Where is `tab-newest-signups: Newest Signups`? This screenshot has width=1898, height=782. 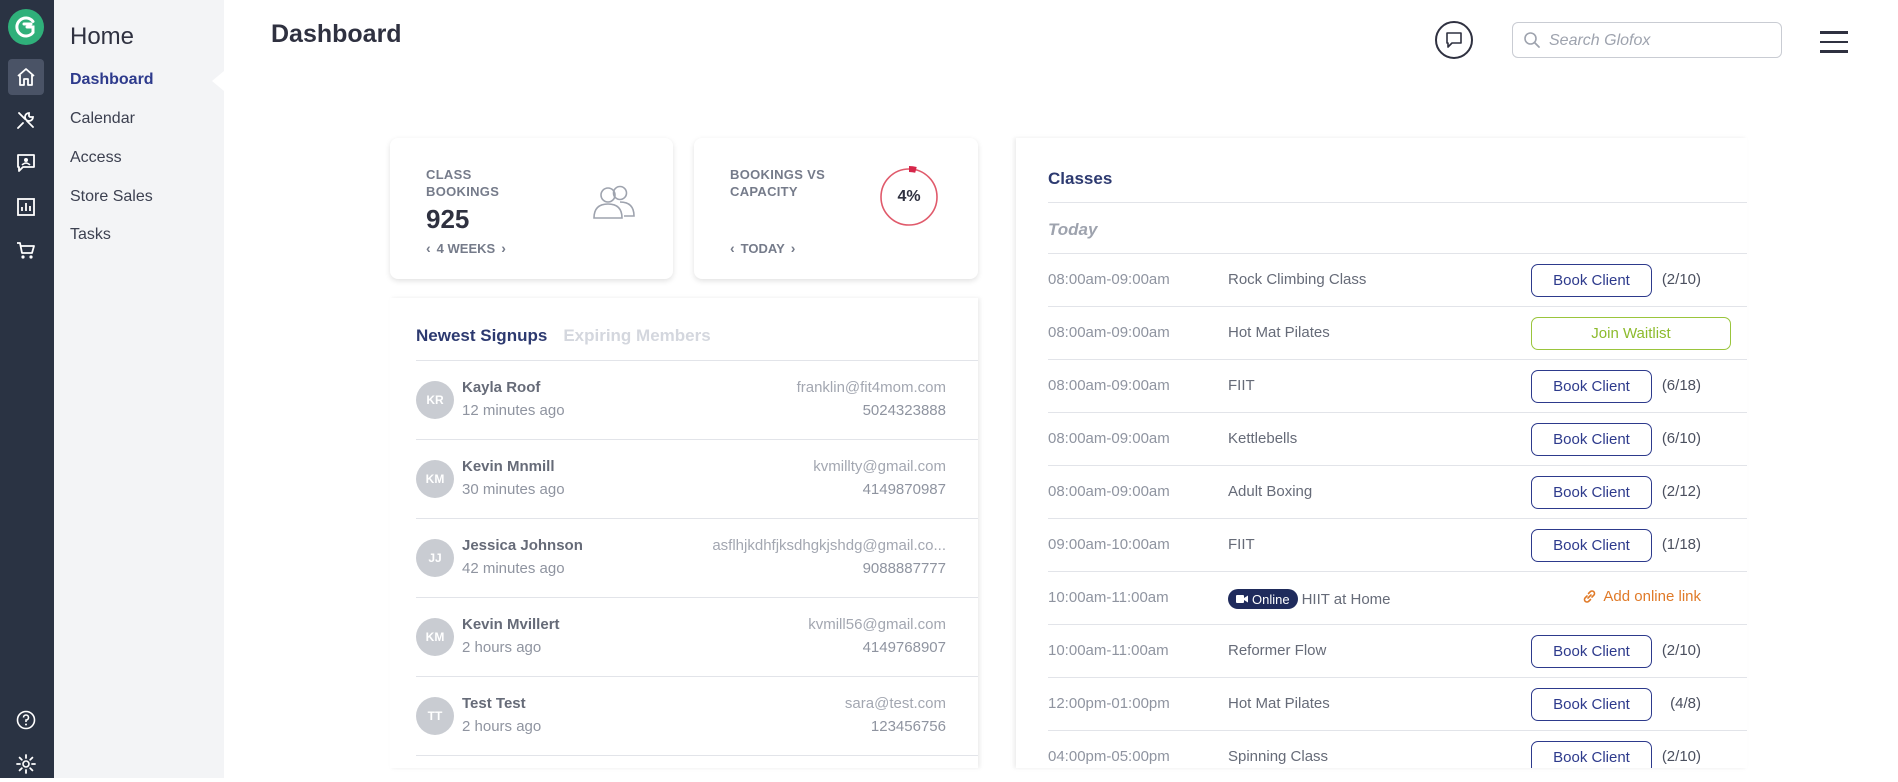 tab-newest-signups: Newest Signups is located at coordinates (481, 336).